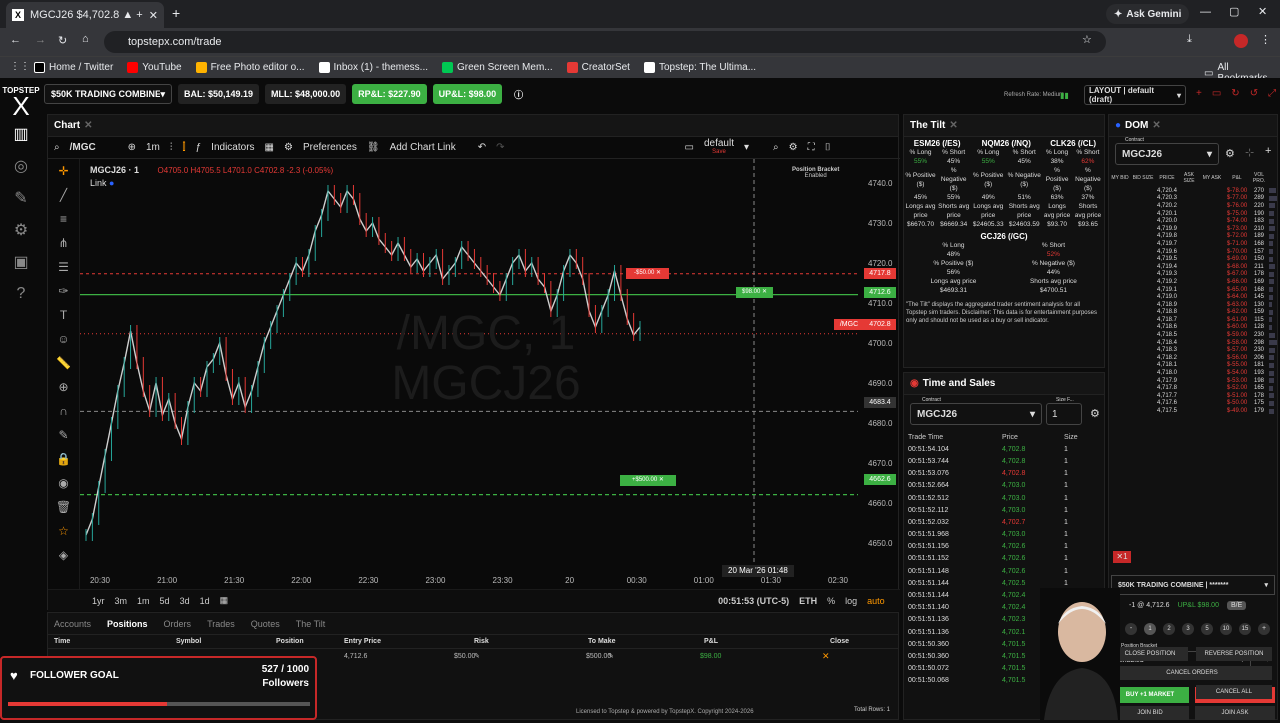 This screenshot has height=723, width=1280. Describe the element at coordinates (21, 262) in the screenshot. I see `tv-icon: ▣` at that location.